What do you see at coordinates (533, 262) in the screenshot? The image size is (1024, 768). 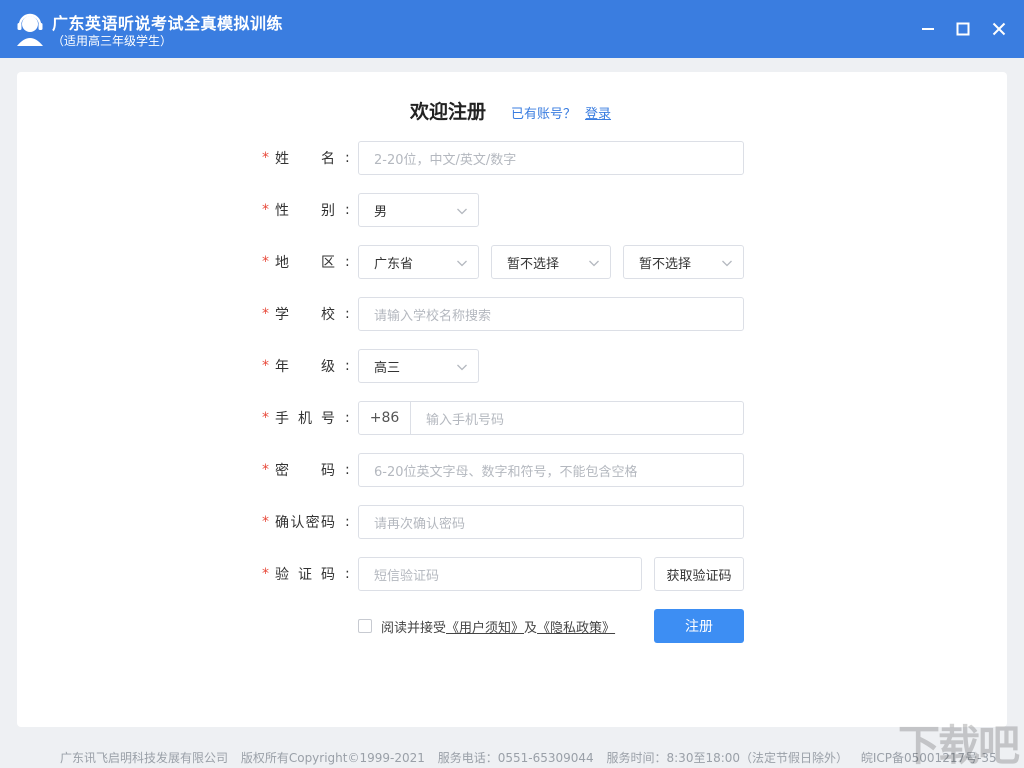 I see `city-value: 暂不选择` at bounding box center [533, 262].